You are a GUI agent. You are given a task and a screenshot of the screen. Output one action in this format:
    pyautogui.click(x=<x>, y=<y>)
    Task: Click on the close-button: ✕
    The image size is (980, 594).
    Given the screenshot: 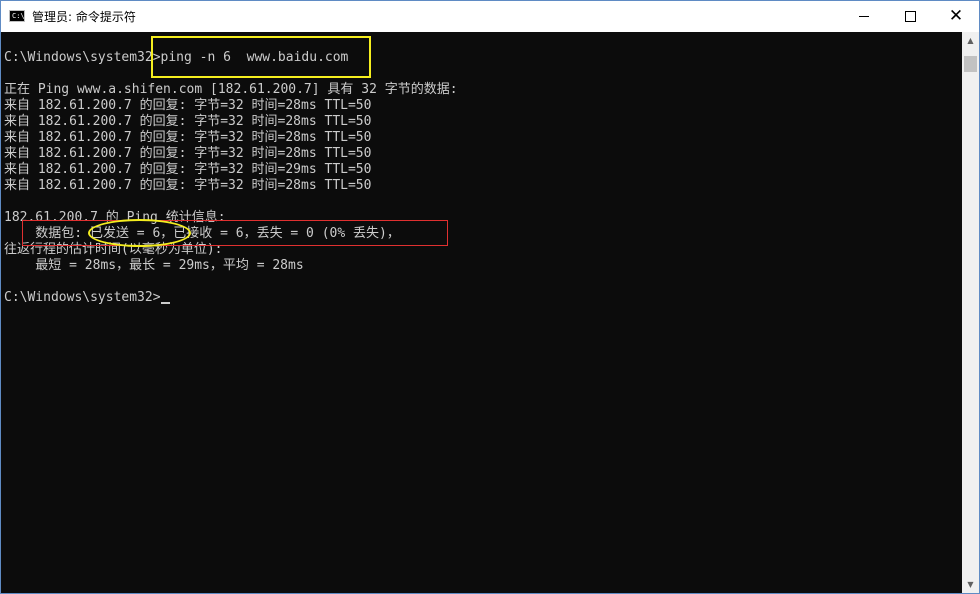 What is the action you would take?
    pyautogui.click(x=956, y=16)
    